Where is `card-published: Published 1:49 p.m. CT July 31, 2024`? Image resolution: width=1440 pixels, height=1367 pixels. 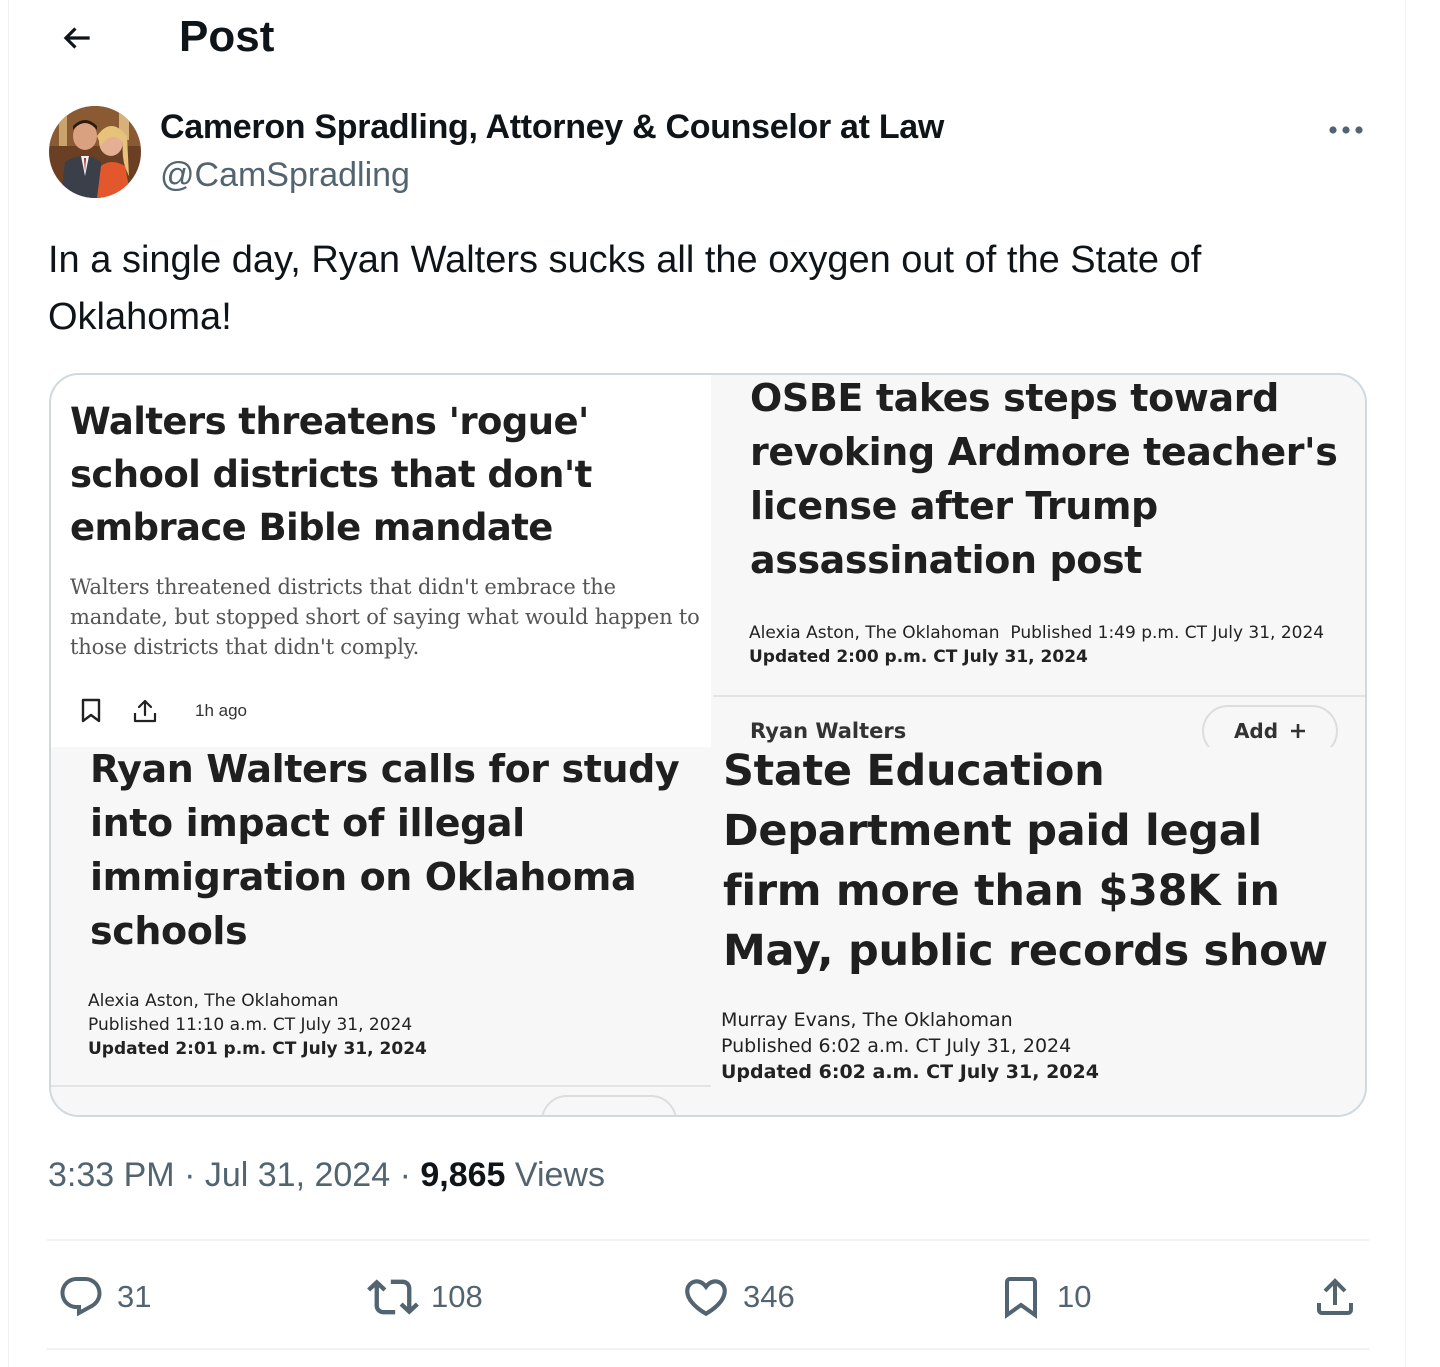
card-published: Published 1:49 p.m. CT July 31, 2024 is located at coordinates (1167, 633).